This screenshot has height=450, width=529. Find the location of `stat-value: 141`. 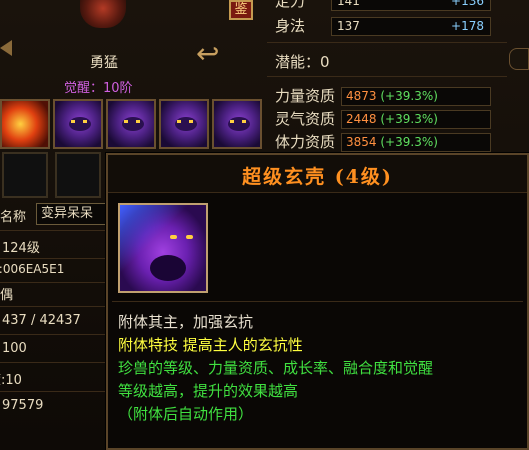

stat-value: 141 is located at coordinates (348, 4).